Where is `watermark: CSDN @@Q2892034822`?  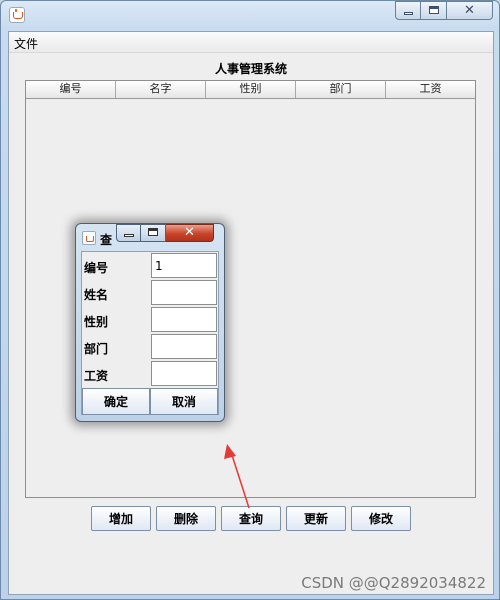
watermark: CSDN @@Q2892034822 is located at coordinates (393, 583).